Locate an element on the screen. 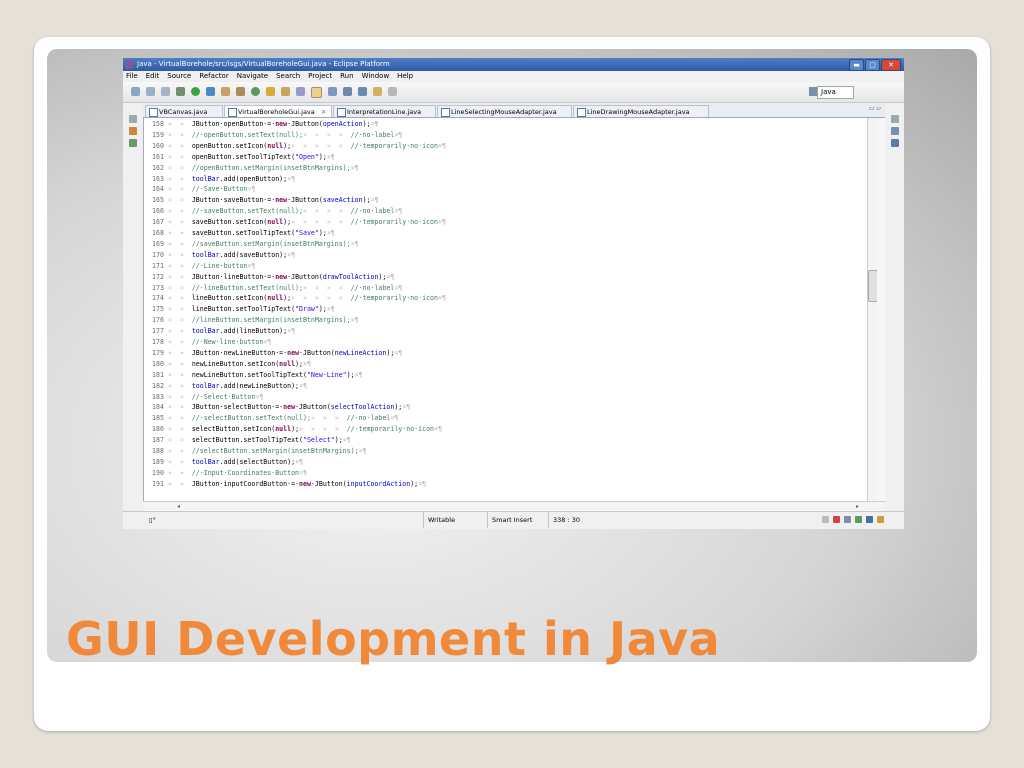 The width and height of the screenshot is (1024, 768). tab-linedrawingmouseadapter: LineDrawingMouseAdapter.java is located at coordinates (641, 111).